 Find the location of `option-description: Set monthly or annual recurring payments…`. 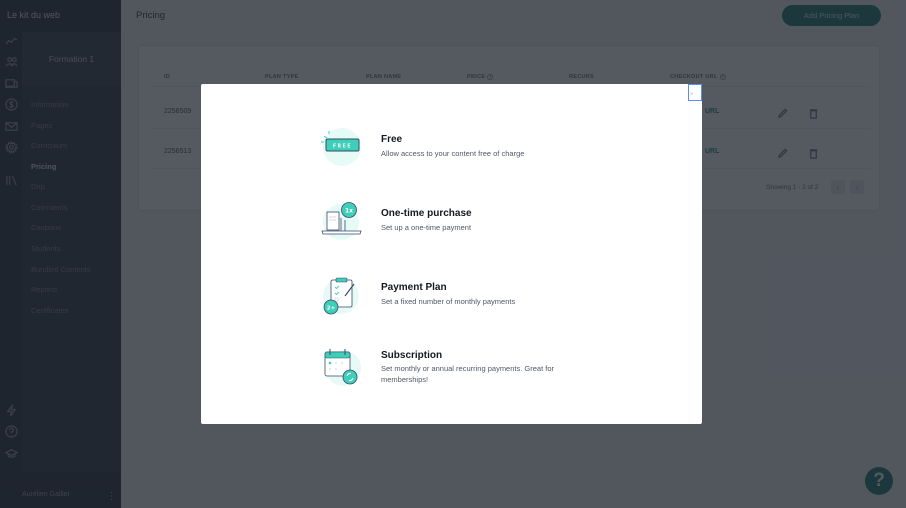

option-description: Set monthly or annual recurring payments… is located at coordinates (467, 374).